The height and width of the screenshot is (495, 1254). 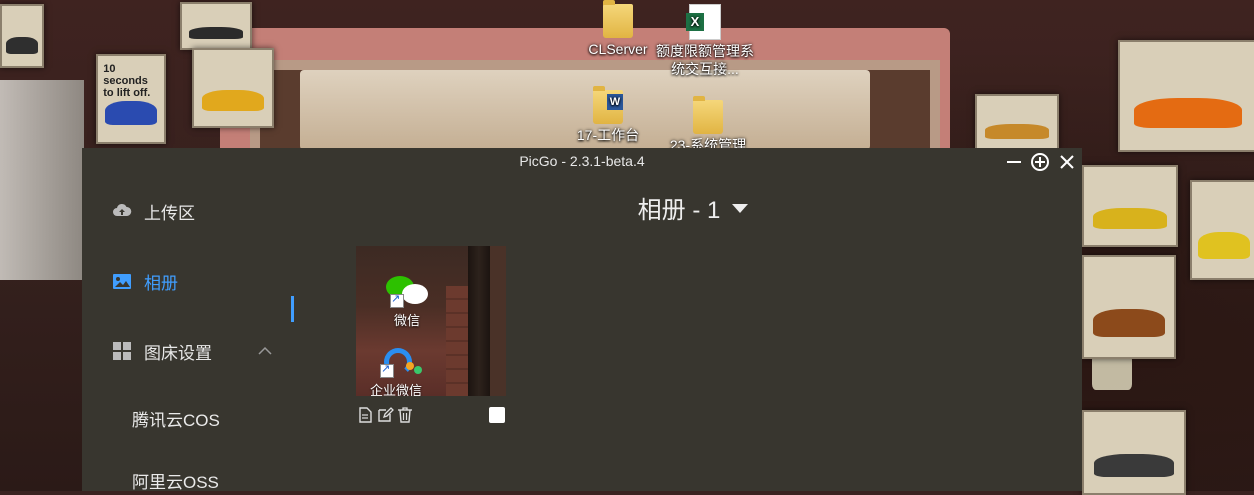 I want to click on select-checkbox, so click(x=497, y=415).